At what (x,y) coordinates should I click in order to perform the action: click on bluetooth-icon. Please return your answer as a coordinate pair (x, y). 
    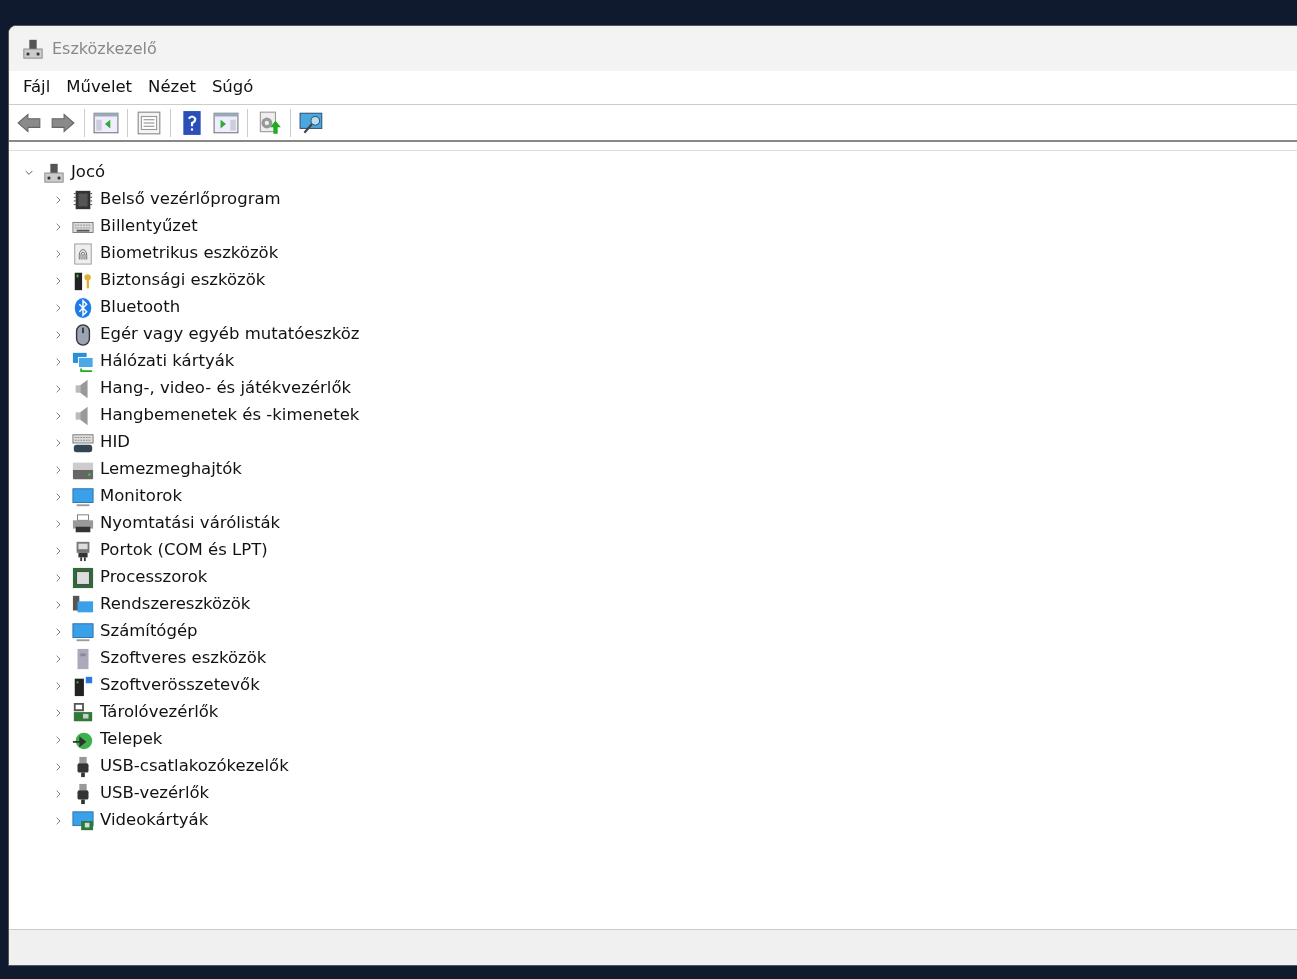
    Looking at the image, I should click on (83, 307).